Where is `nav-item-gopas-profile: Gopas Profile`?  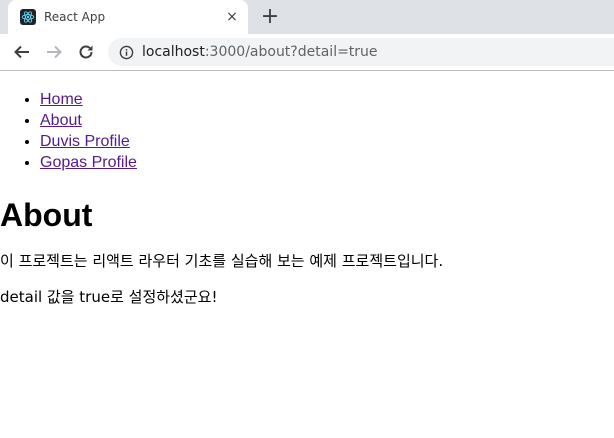 nav-item-gopas-profile: Gopas Profile is located at coordinates (327, 162).